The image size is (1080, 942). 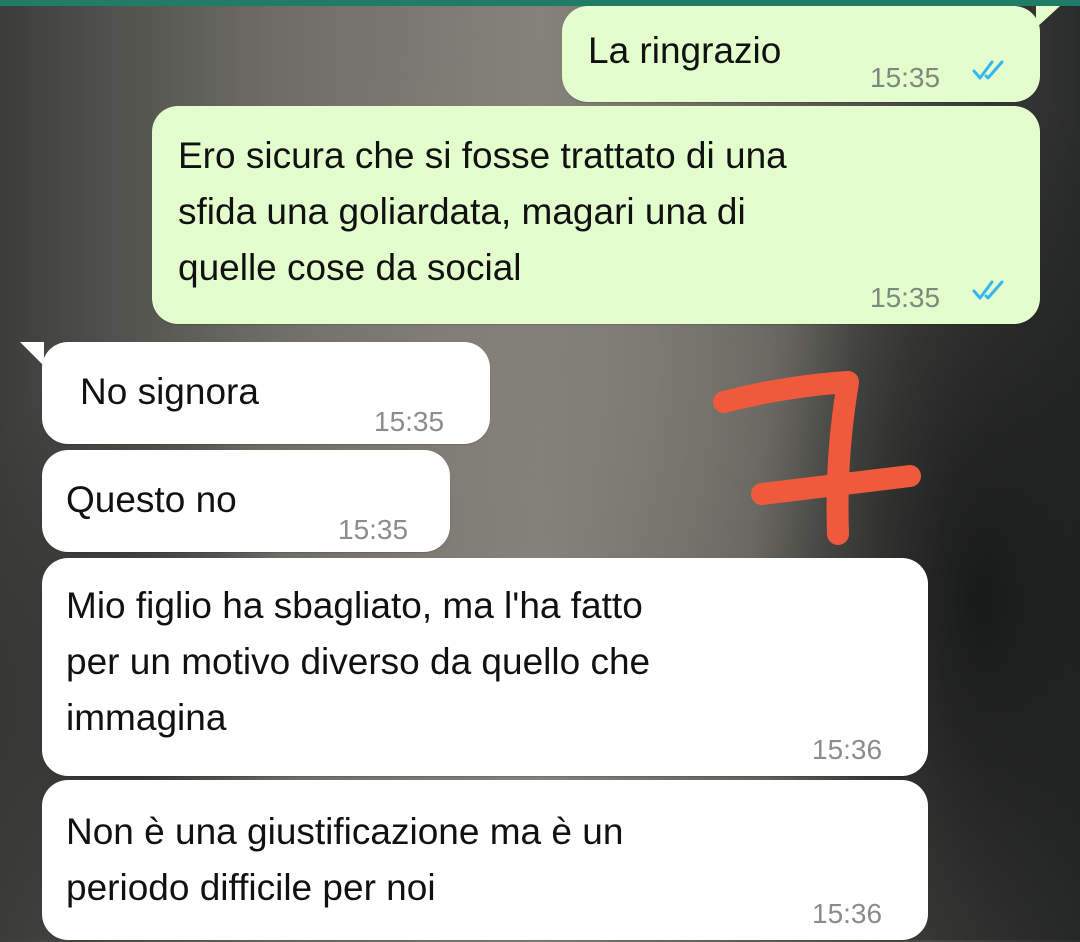 What do you see at coordinates (266, 393) in the screenshot?
I see `message-bubble-incoming: No signora 15:35` at bounding box center [266, 393].